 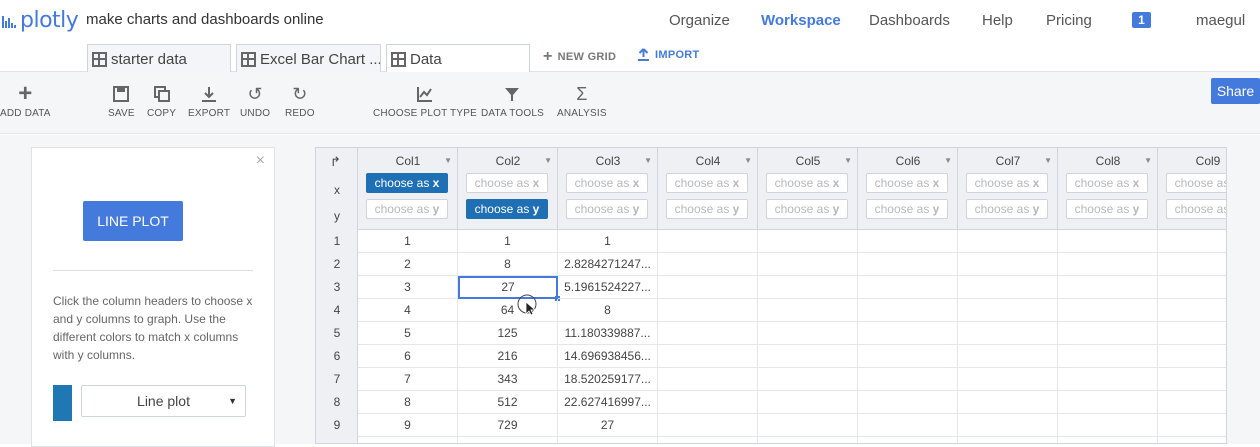 What do you see at coordinates (335, 162) in the screenshot?
I see `corner-arrow-icon: ↱` at bounding box center [335, 162].